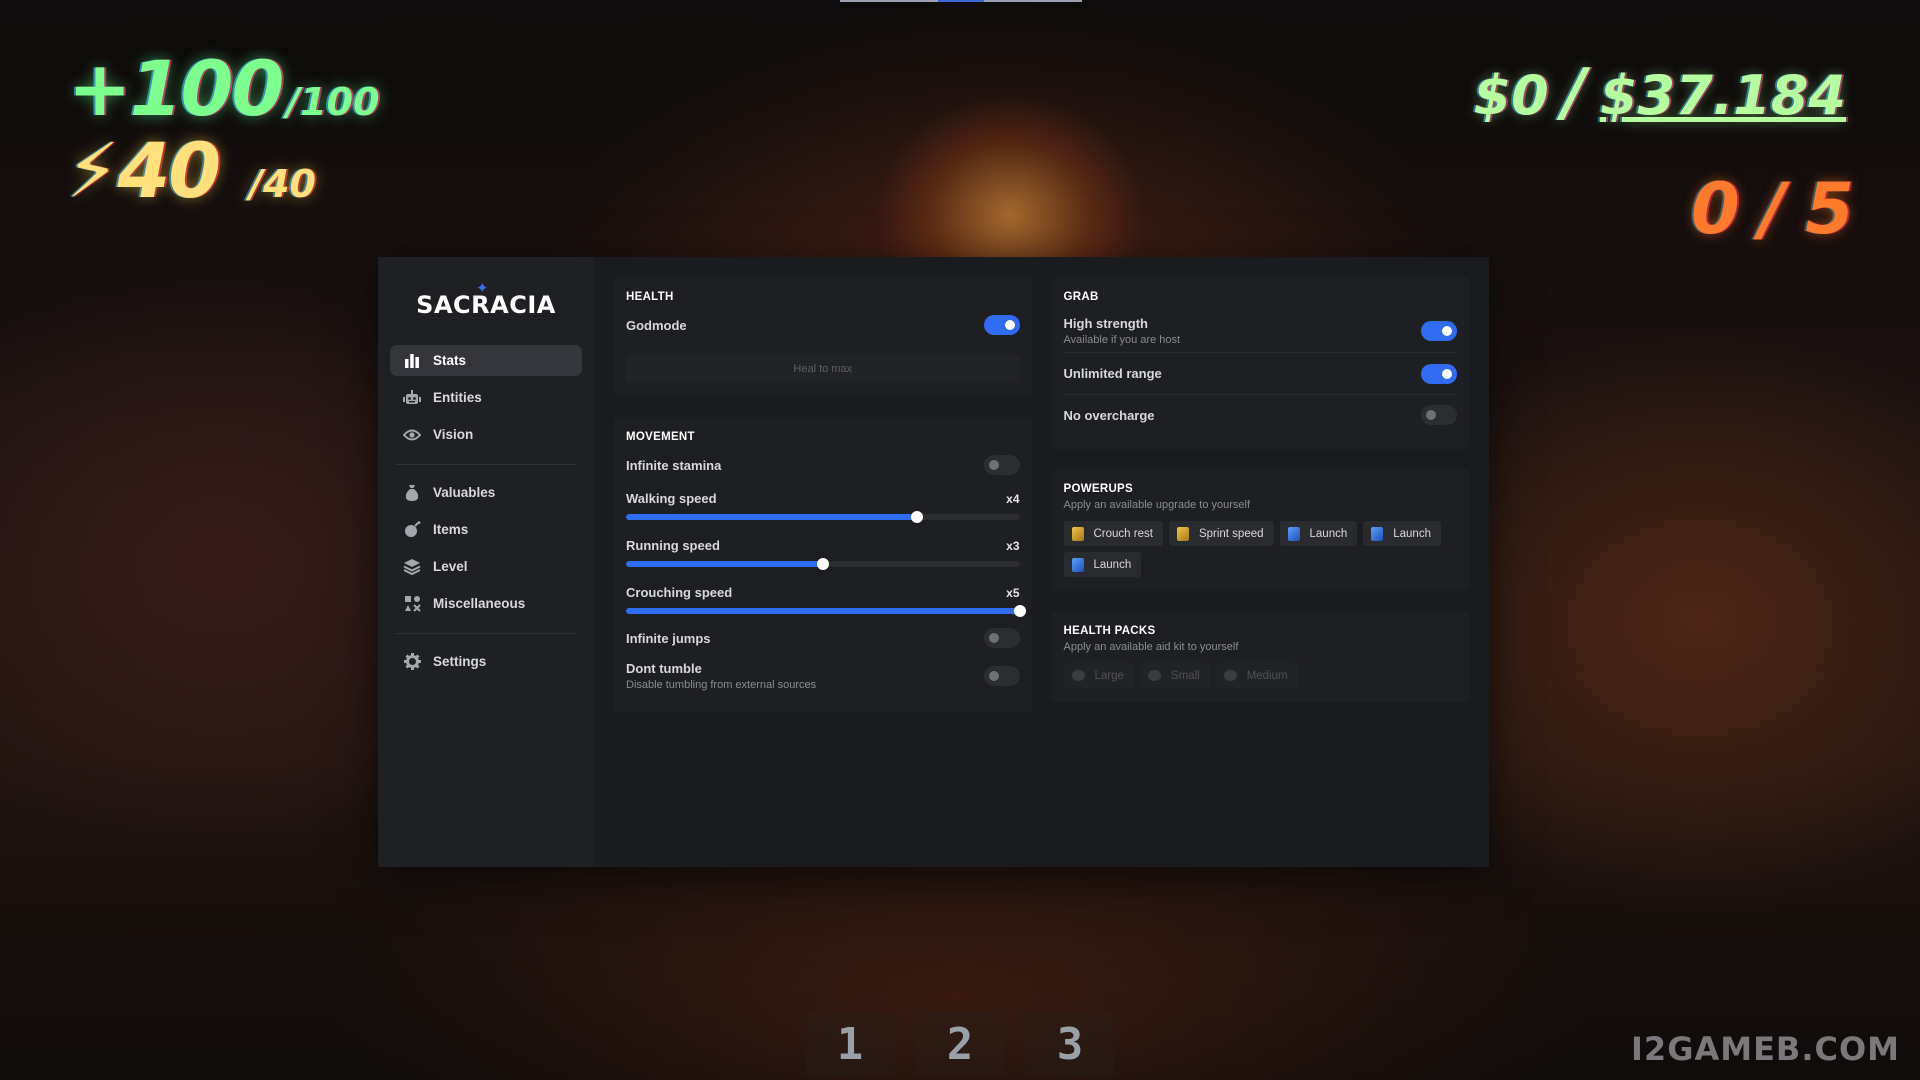 Image resolution: width=1920 pixels, height=1080 pixels. Describe the element at coordinates (1174, 675) in the screenshot. I see `health-pack-small-button: Small` at that location.